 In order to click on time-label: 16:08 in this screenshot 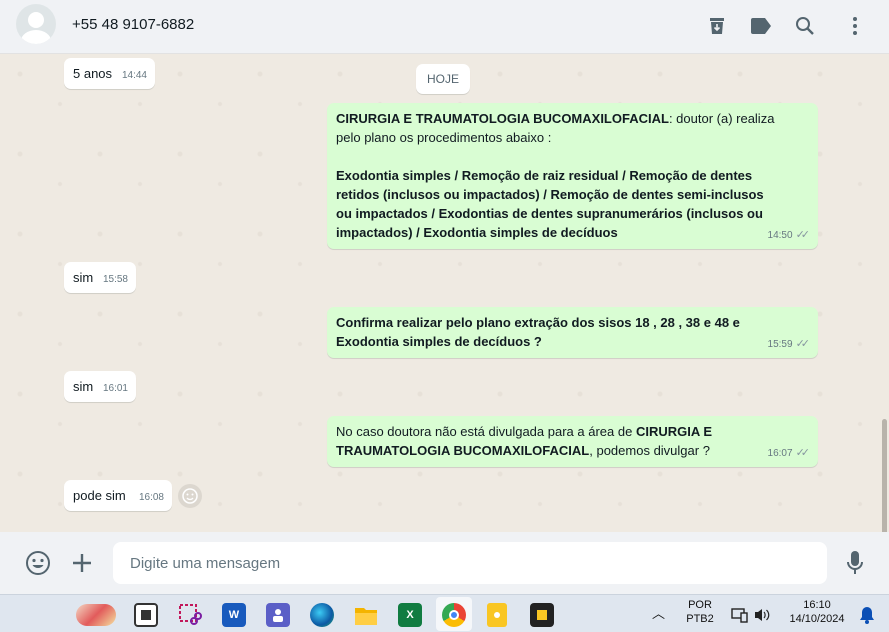, I will do `click(151, 497)`.